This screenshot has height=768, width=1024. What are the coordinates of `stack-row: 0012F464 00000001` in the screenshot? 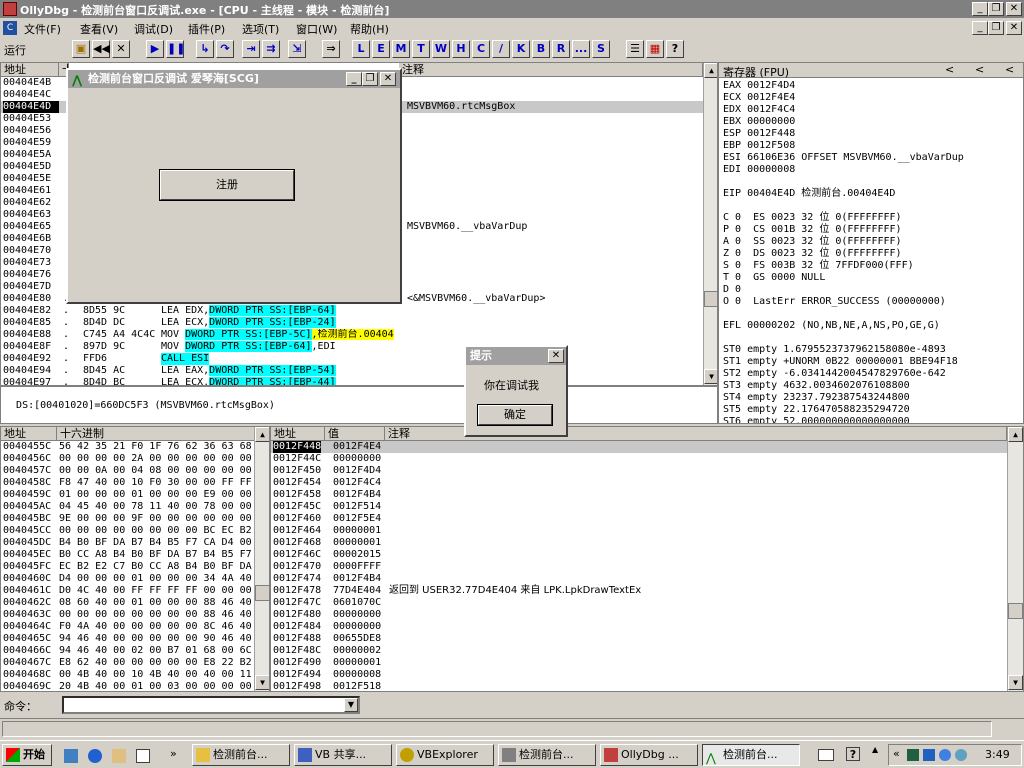 It's located at (639, 531).